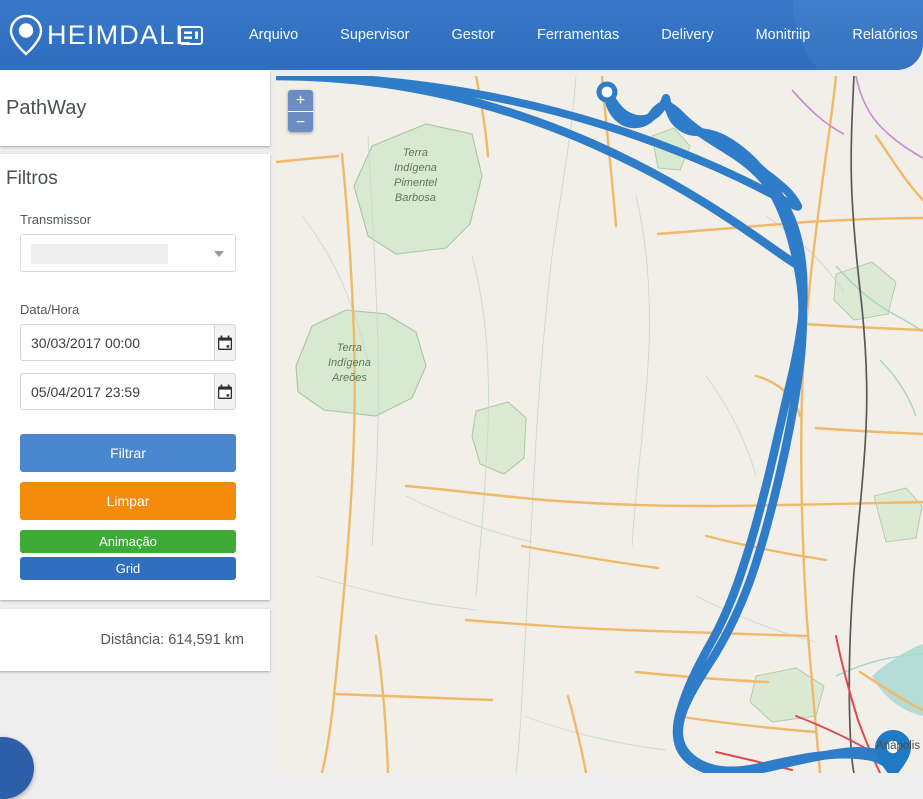 This screenshot has width=923, height=799. What do you see at coordinates (117, 391) in the screenshot?
I see `date-end-input` at bounding box center [117, 391].